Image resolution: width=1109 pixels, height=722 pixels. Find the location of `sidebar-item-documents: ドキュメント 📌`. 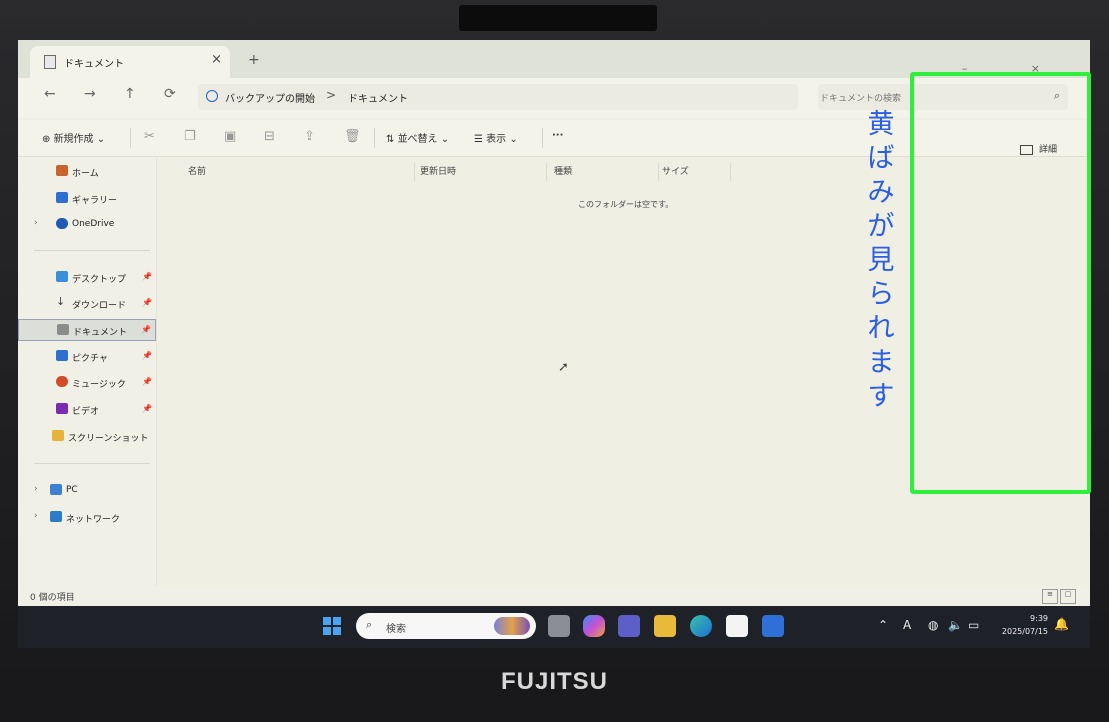

sidebar-item-documents: ドキュメント 📌 is located at coordinates (87, 330).